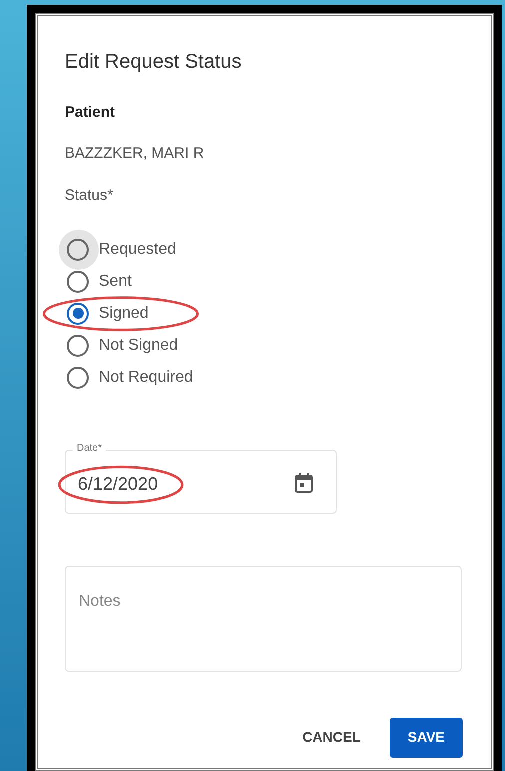  Describe the element at coordinates (138, 346) in the screenshot. I see `radio-label: Not Signed` at that location.